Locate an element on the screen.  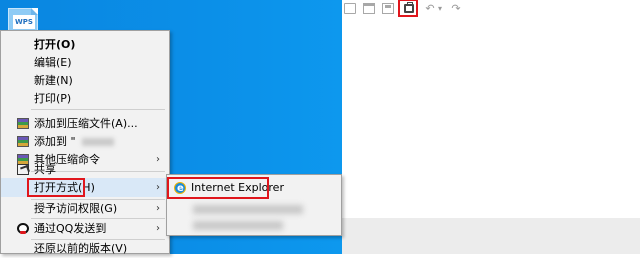
menu-item-share: 共享 is located at coordinates (85, 169).